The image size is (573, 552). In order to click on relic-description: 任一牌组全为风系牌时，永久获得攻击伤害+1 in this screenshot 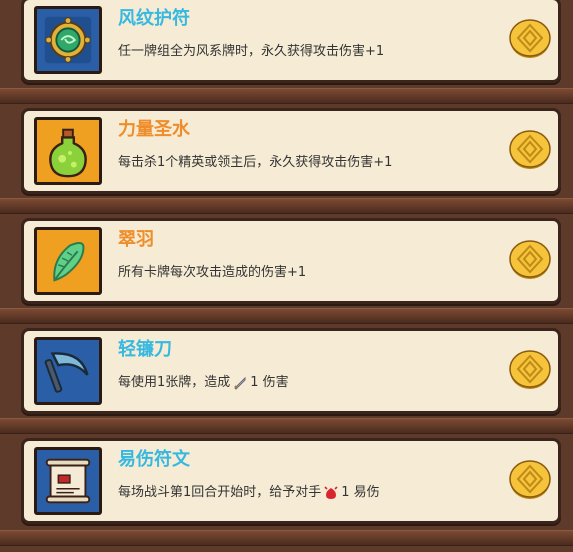, I will do `click(251, 51)`.